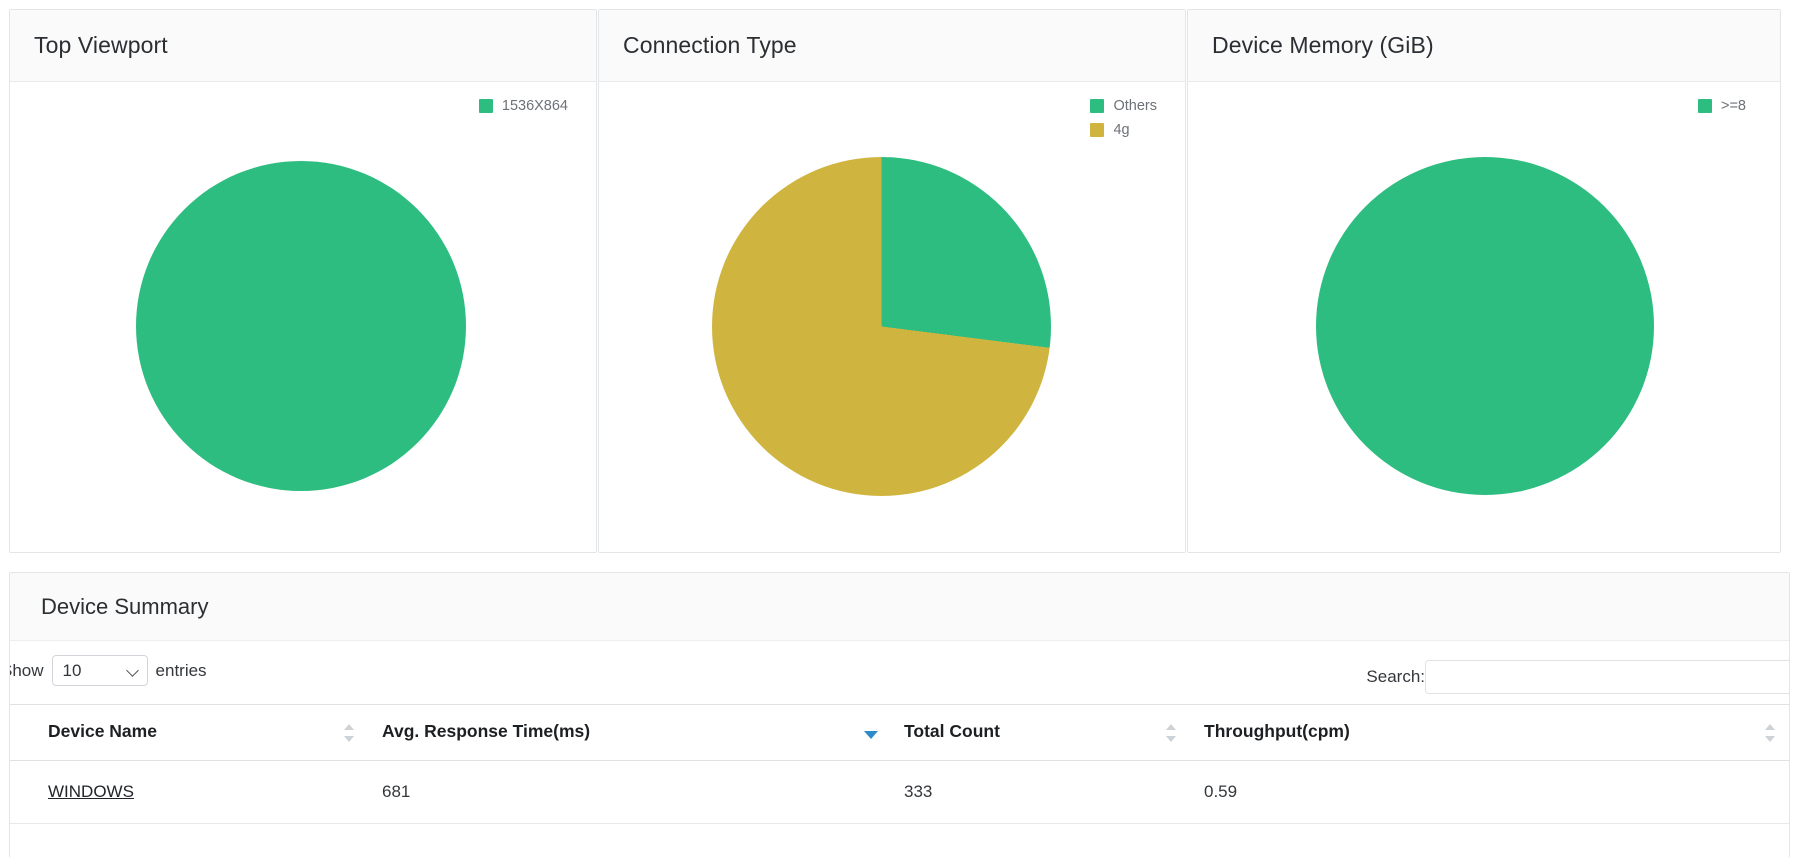 This screenshot has height=858, width=1799. What do you see at coordinates (1395, 676) in the screenshot?
I see `search-label: Search:` at bounding box center [1395, 676].